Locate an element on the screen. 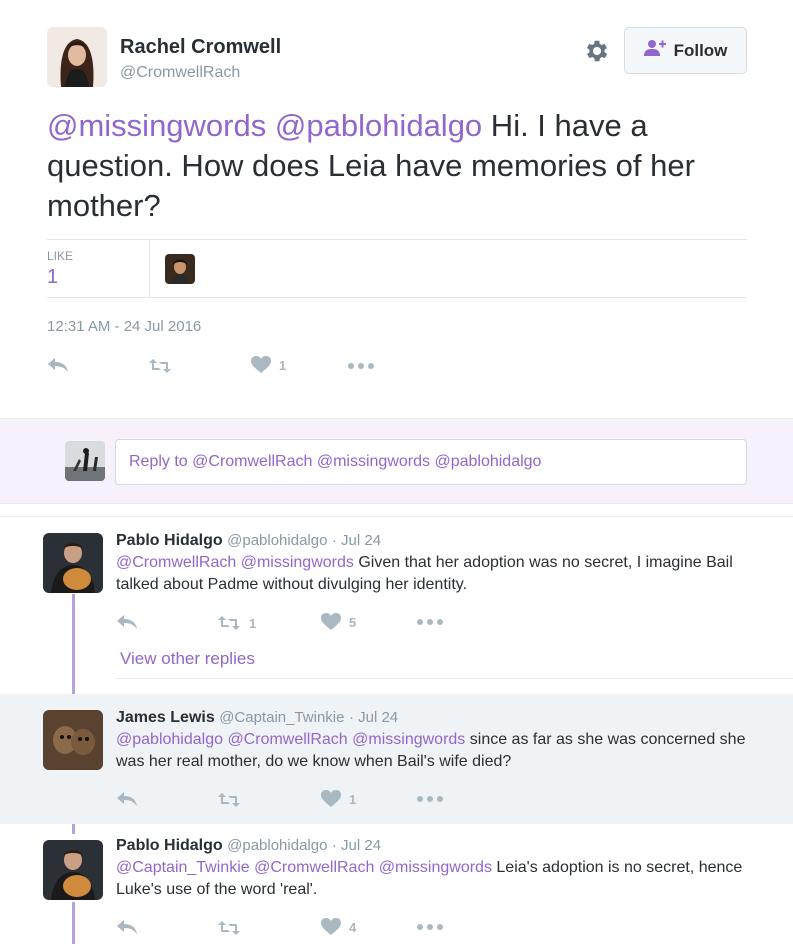  more-action is located at coordinates (361, 366).